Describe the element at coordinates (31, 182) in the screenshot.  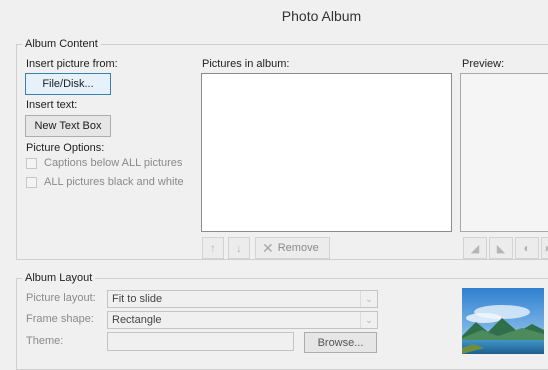
I see `black-white-checkbox` at that location.